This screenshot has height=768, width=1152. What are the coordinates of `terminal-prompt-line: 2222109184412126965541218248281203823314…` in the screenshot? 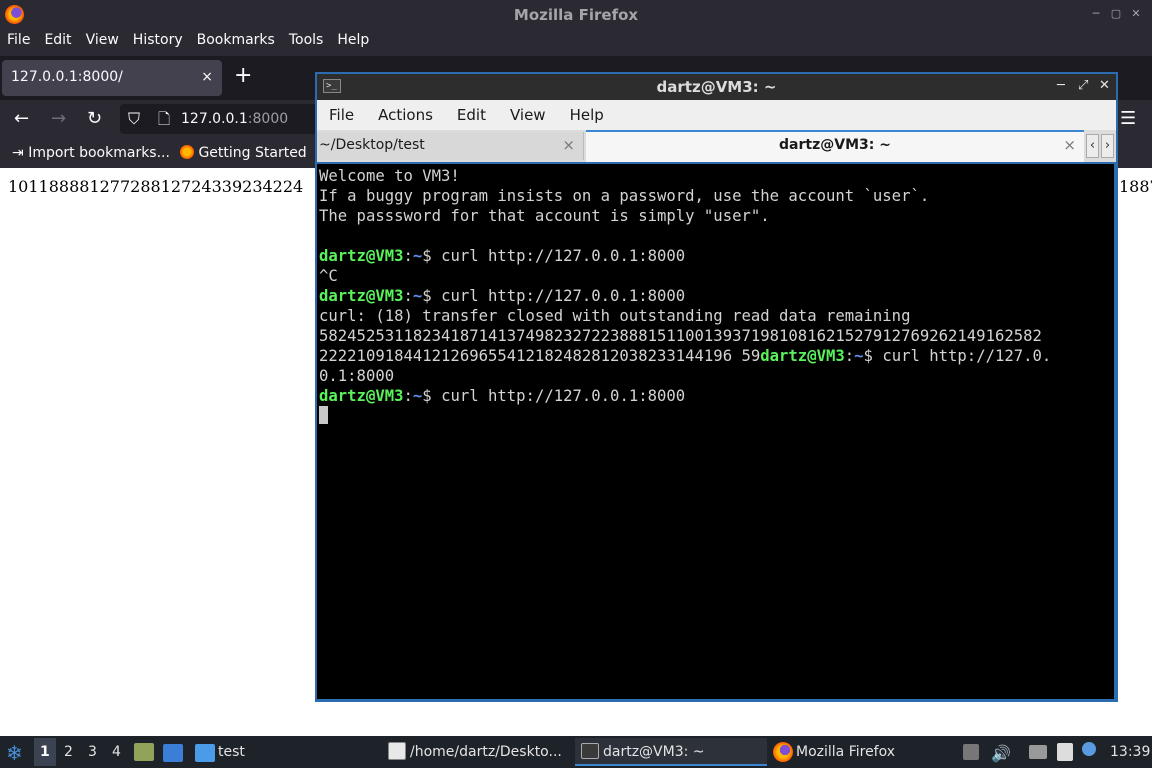 It's located at (715, 356).